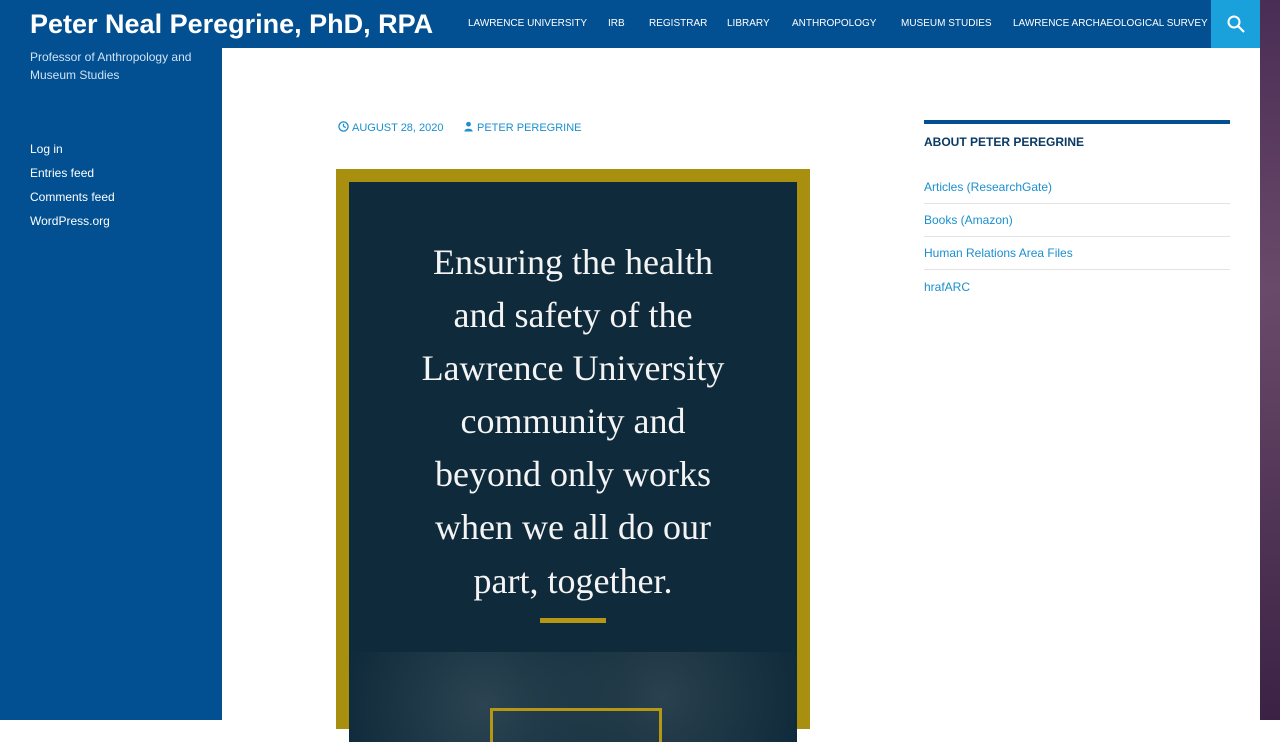 This screenshot has width=1280, height=742. I want to click on post-date-link: August 28, 2020, so click(391, 128).